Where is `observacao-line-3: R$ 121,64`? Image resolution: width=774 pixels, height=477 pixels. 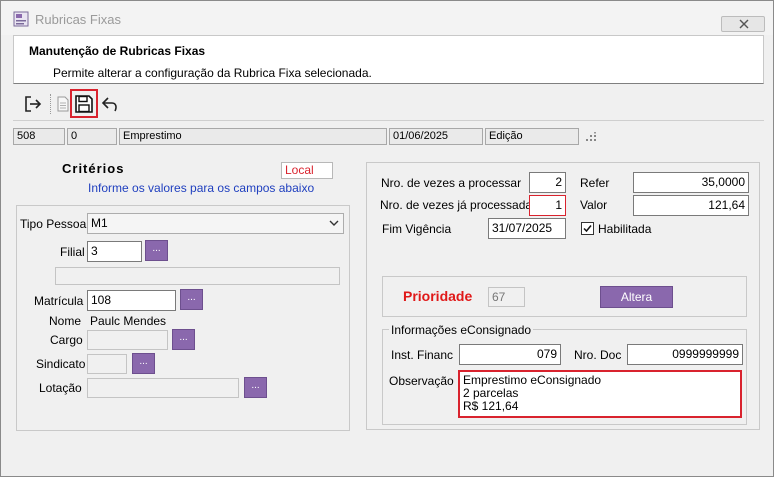
observacao-line-3: R$ 121,64 is located at coordinates (491, 406).